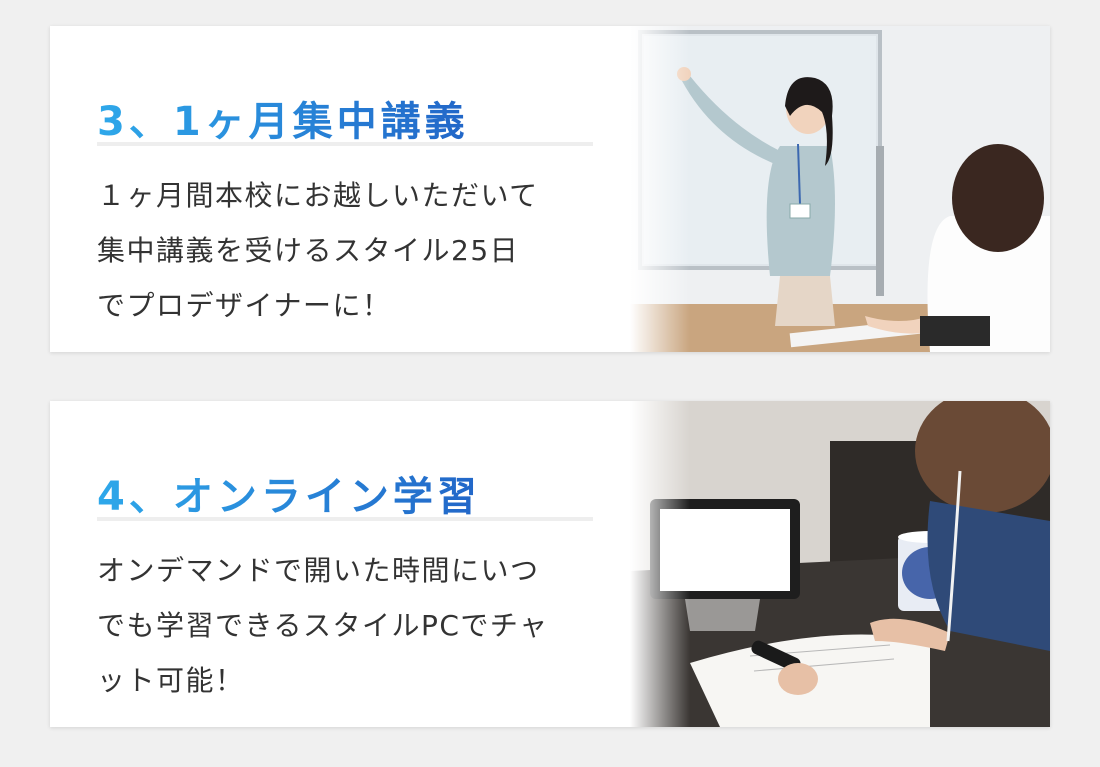 The height and width of the screenshot is (767, 1100). What do you see at coordinates (171, 680) in the screenshot?
I see `description-line: ット可能！` at bounding box center [171, 680].